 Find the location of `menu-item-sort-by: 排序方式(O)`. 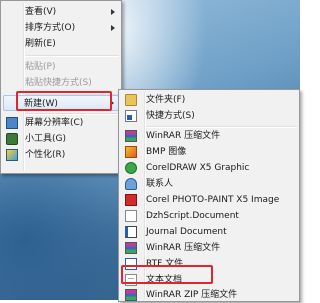

menu-item-sort-by: 排序方式(O) is located at coordinates (61, 28).